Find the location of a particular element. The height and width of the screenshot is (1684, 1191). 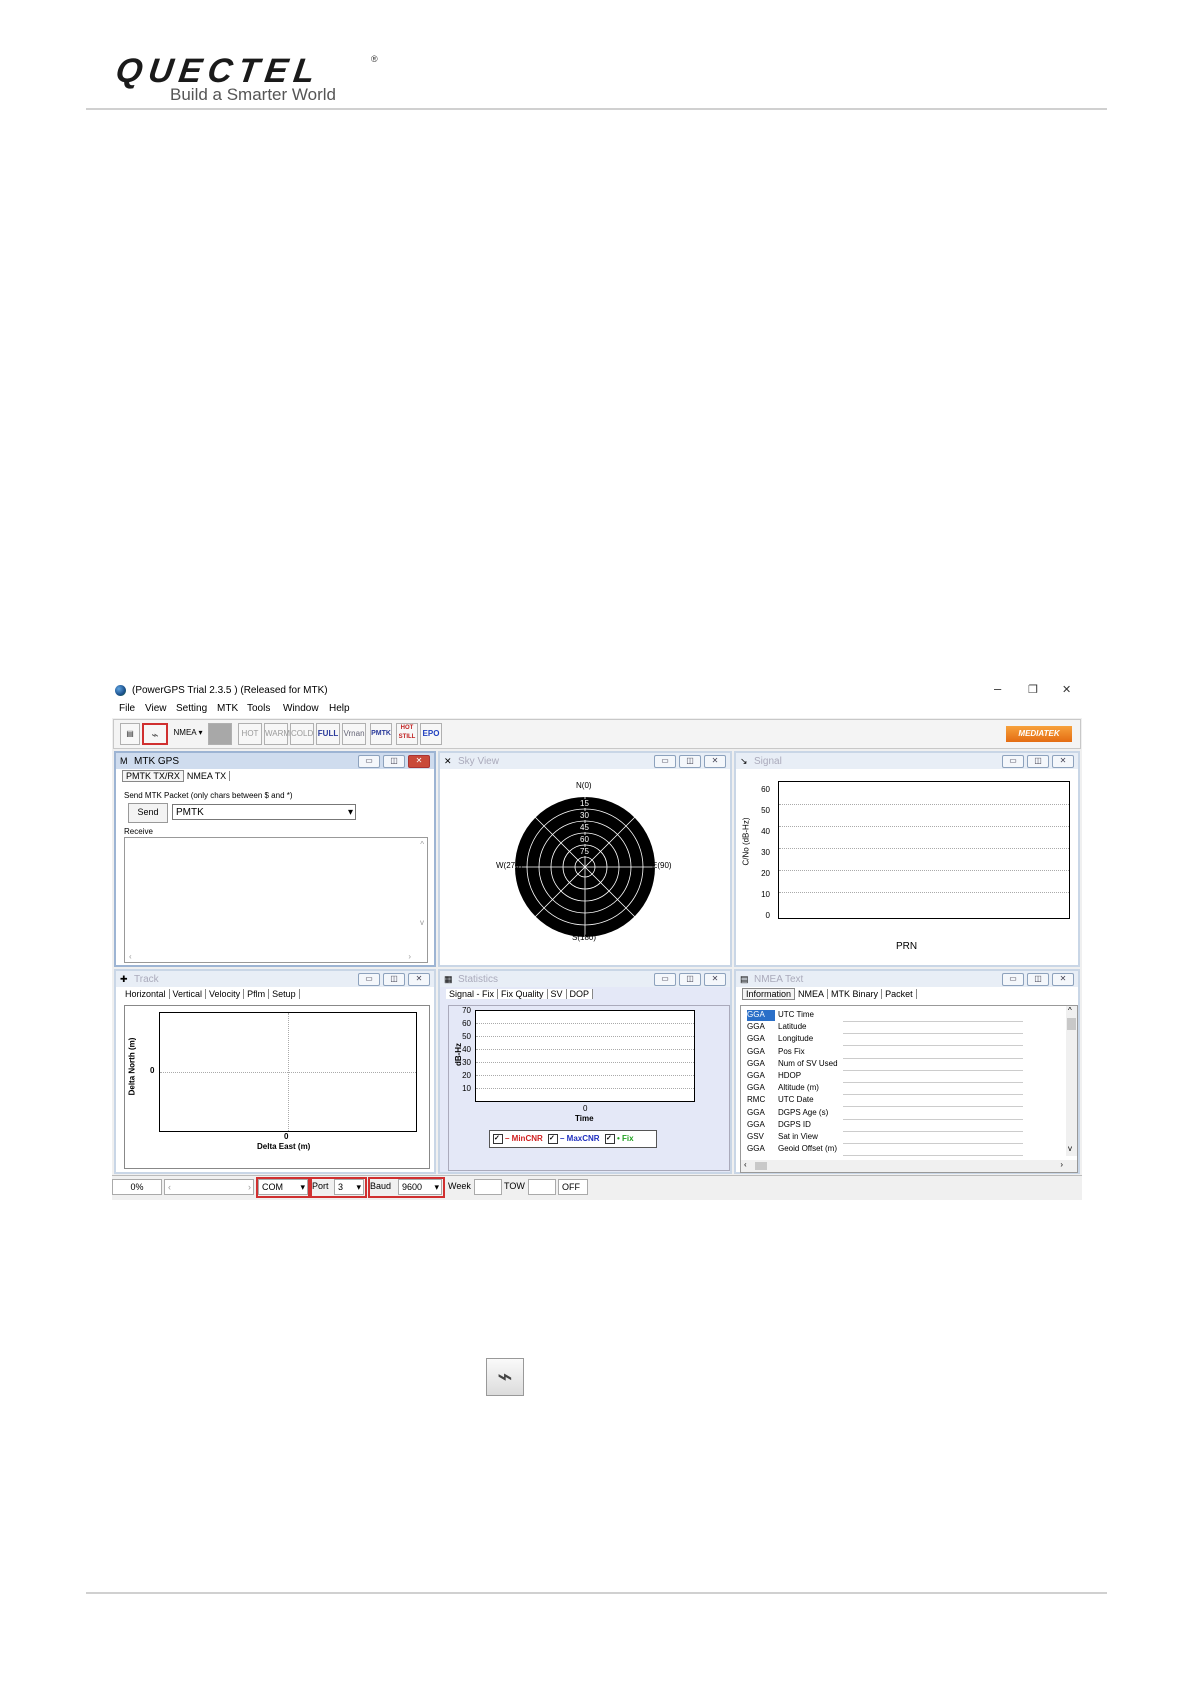

signal-tick: 40 is located at coordinates (765, 831).